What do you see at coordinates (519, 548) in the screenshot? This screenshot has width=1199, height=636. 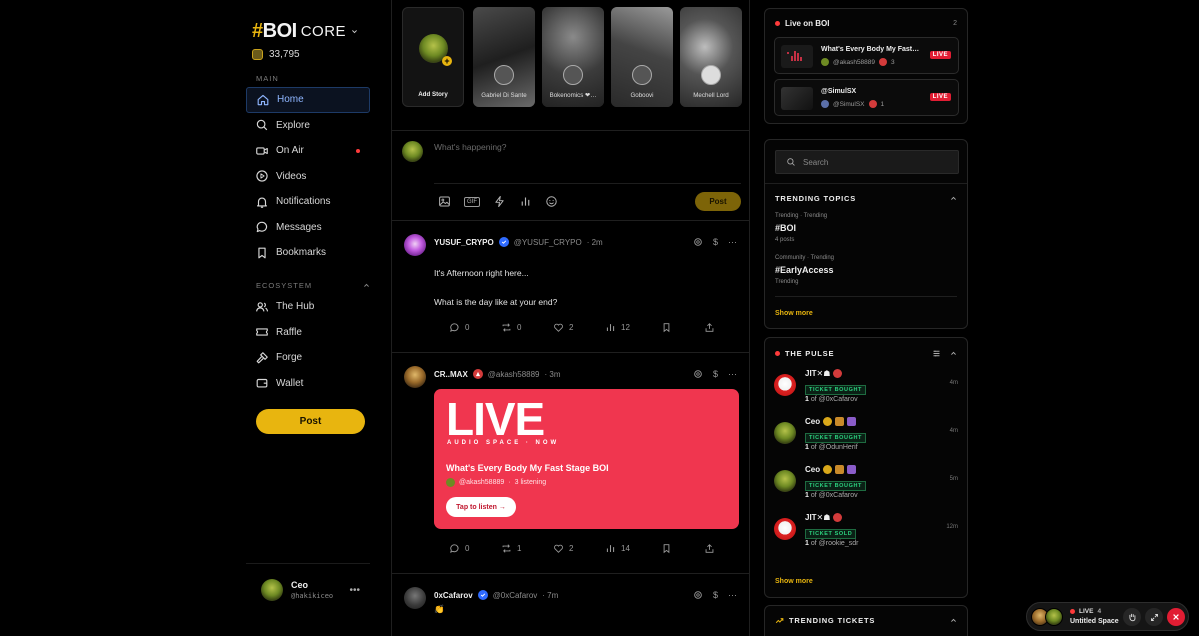 I see `repost-count: 1` at bounding box center [519, 548].